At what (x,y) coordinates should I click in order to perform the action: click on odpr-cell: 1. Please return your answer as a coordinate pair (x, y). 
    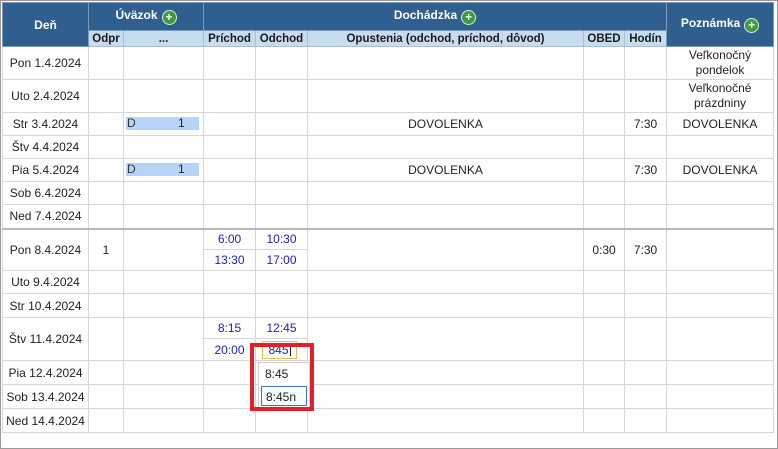
    Looking at the image, I should click on (106, 249).